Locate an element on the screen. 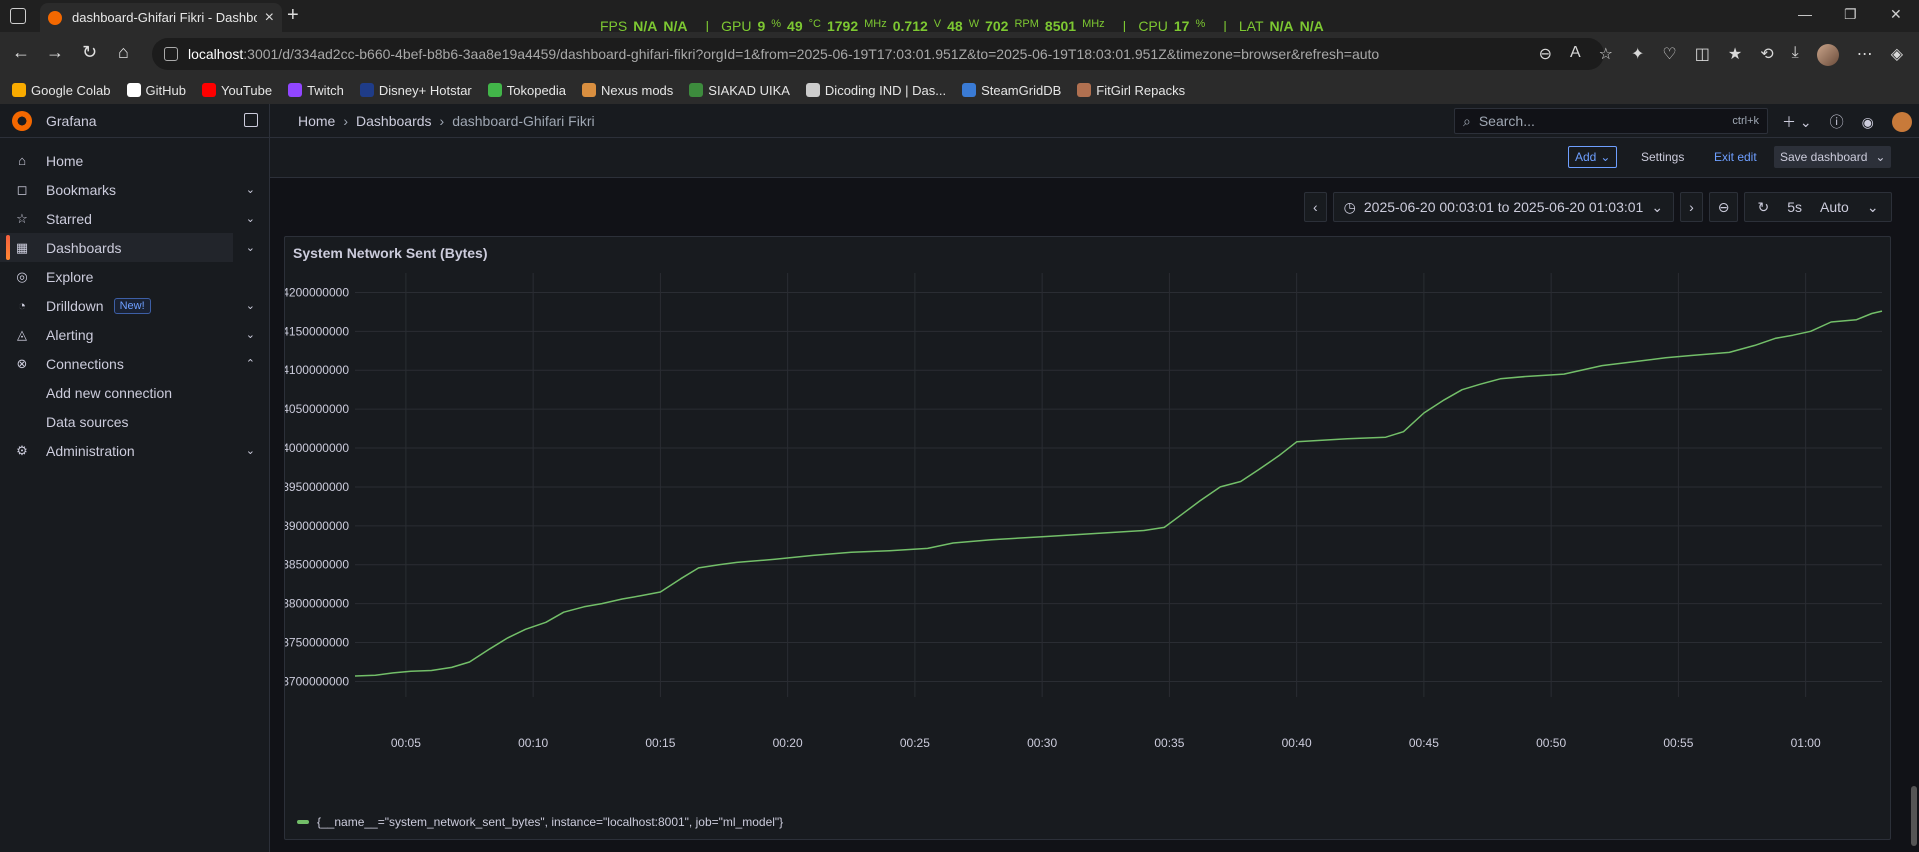 The width and height of the screenshot is (1919, 852). settings-button: Settings is located at coordinates (1662, 157).